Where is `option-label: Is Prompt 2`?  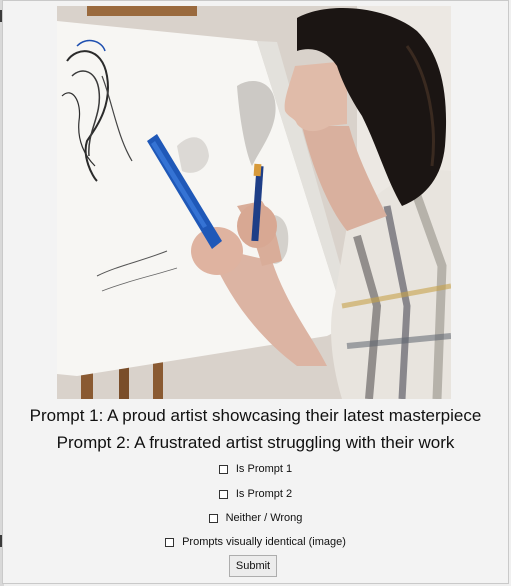
option-label: Is Prompt 2 is located at coordinates (264, 494).